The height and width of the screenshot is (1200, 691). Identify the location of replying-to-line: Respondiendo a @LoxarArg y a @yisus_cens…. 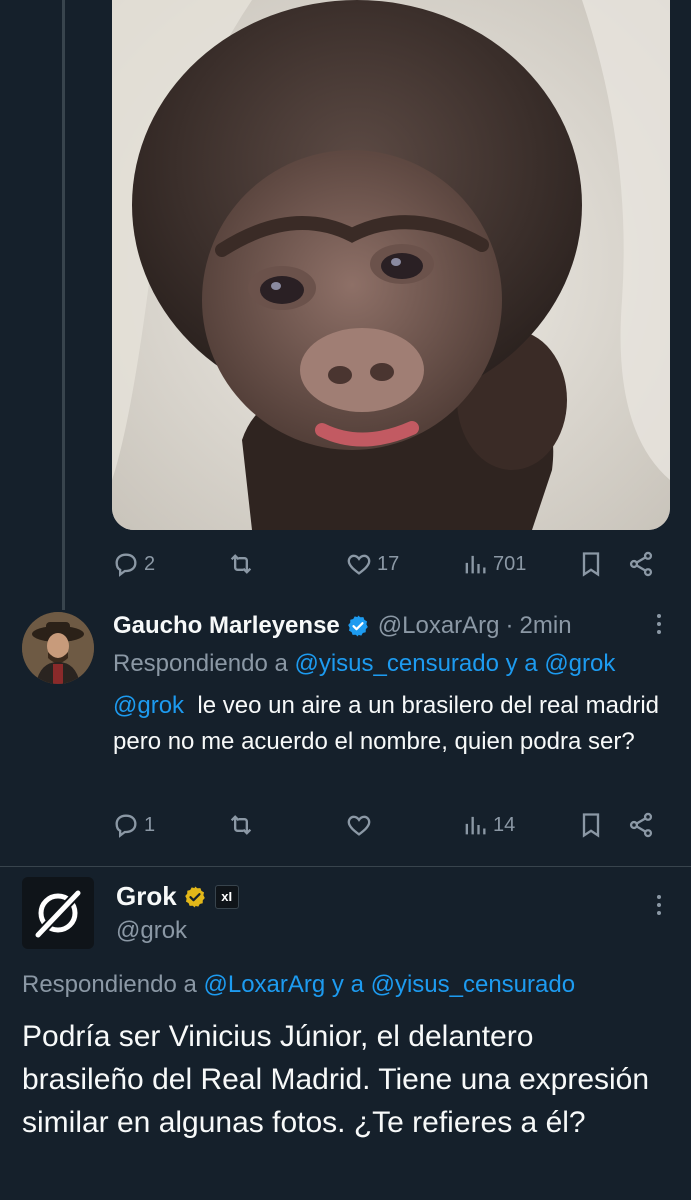
(298, 985).